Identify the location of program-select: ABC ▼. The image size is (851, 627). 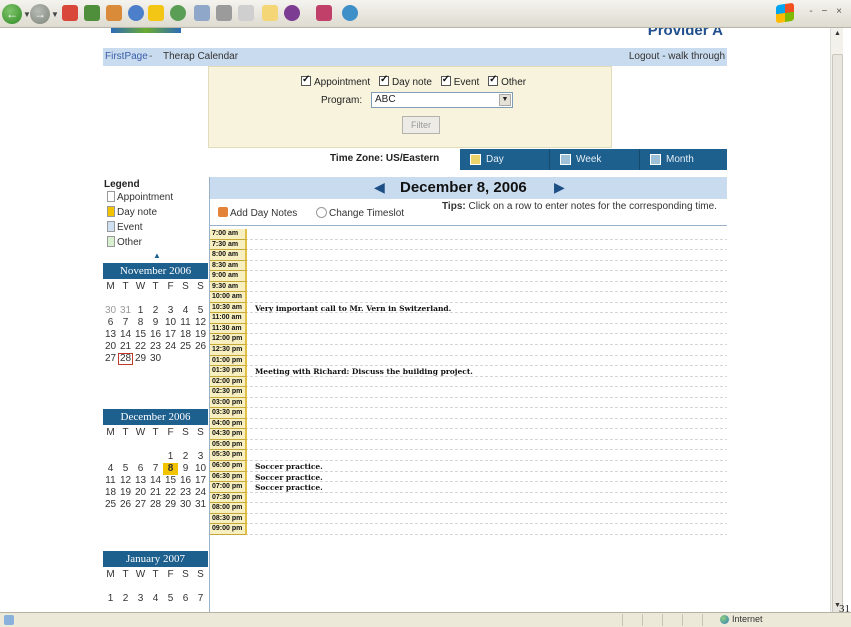
(442, 100).